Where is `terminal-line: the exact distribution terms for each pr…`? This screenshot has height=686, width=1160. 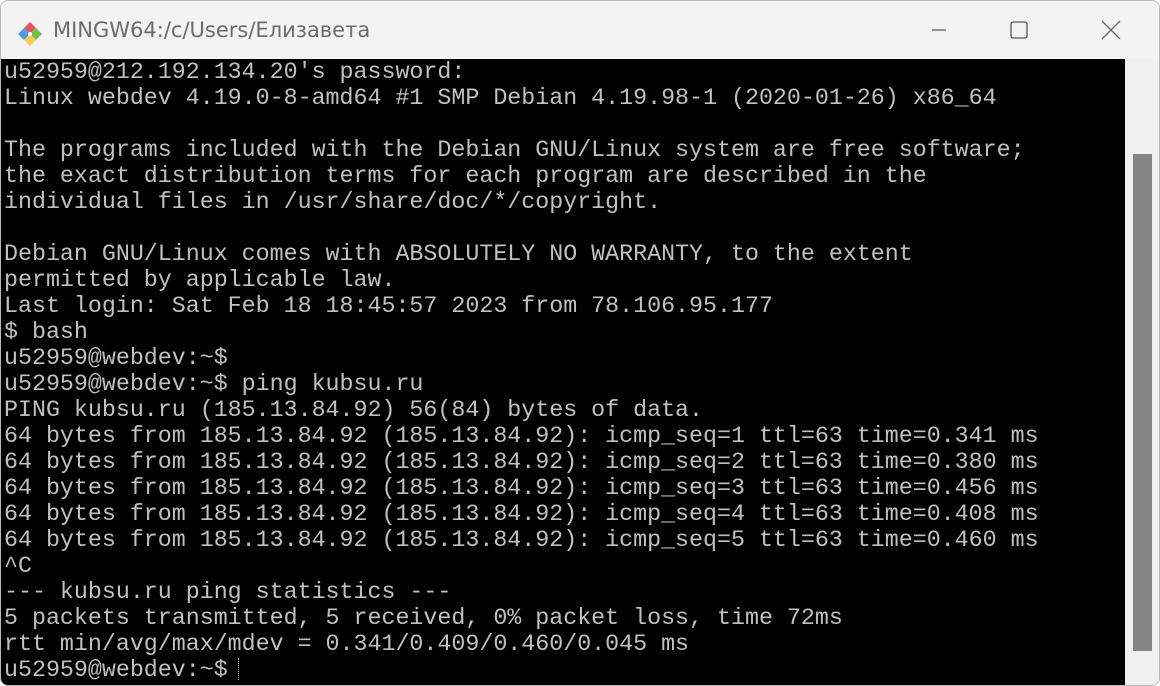 terminal-line: the exact distribution terms for each pr… is located at coordinates (465, 176).